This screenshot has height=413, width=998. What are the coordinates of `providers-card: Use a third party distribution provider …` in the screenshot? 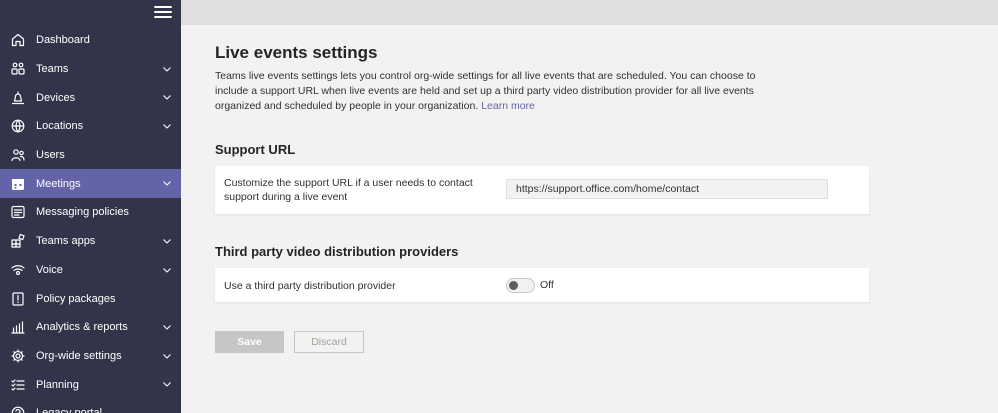 It's located at (542, 285).